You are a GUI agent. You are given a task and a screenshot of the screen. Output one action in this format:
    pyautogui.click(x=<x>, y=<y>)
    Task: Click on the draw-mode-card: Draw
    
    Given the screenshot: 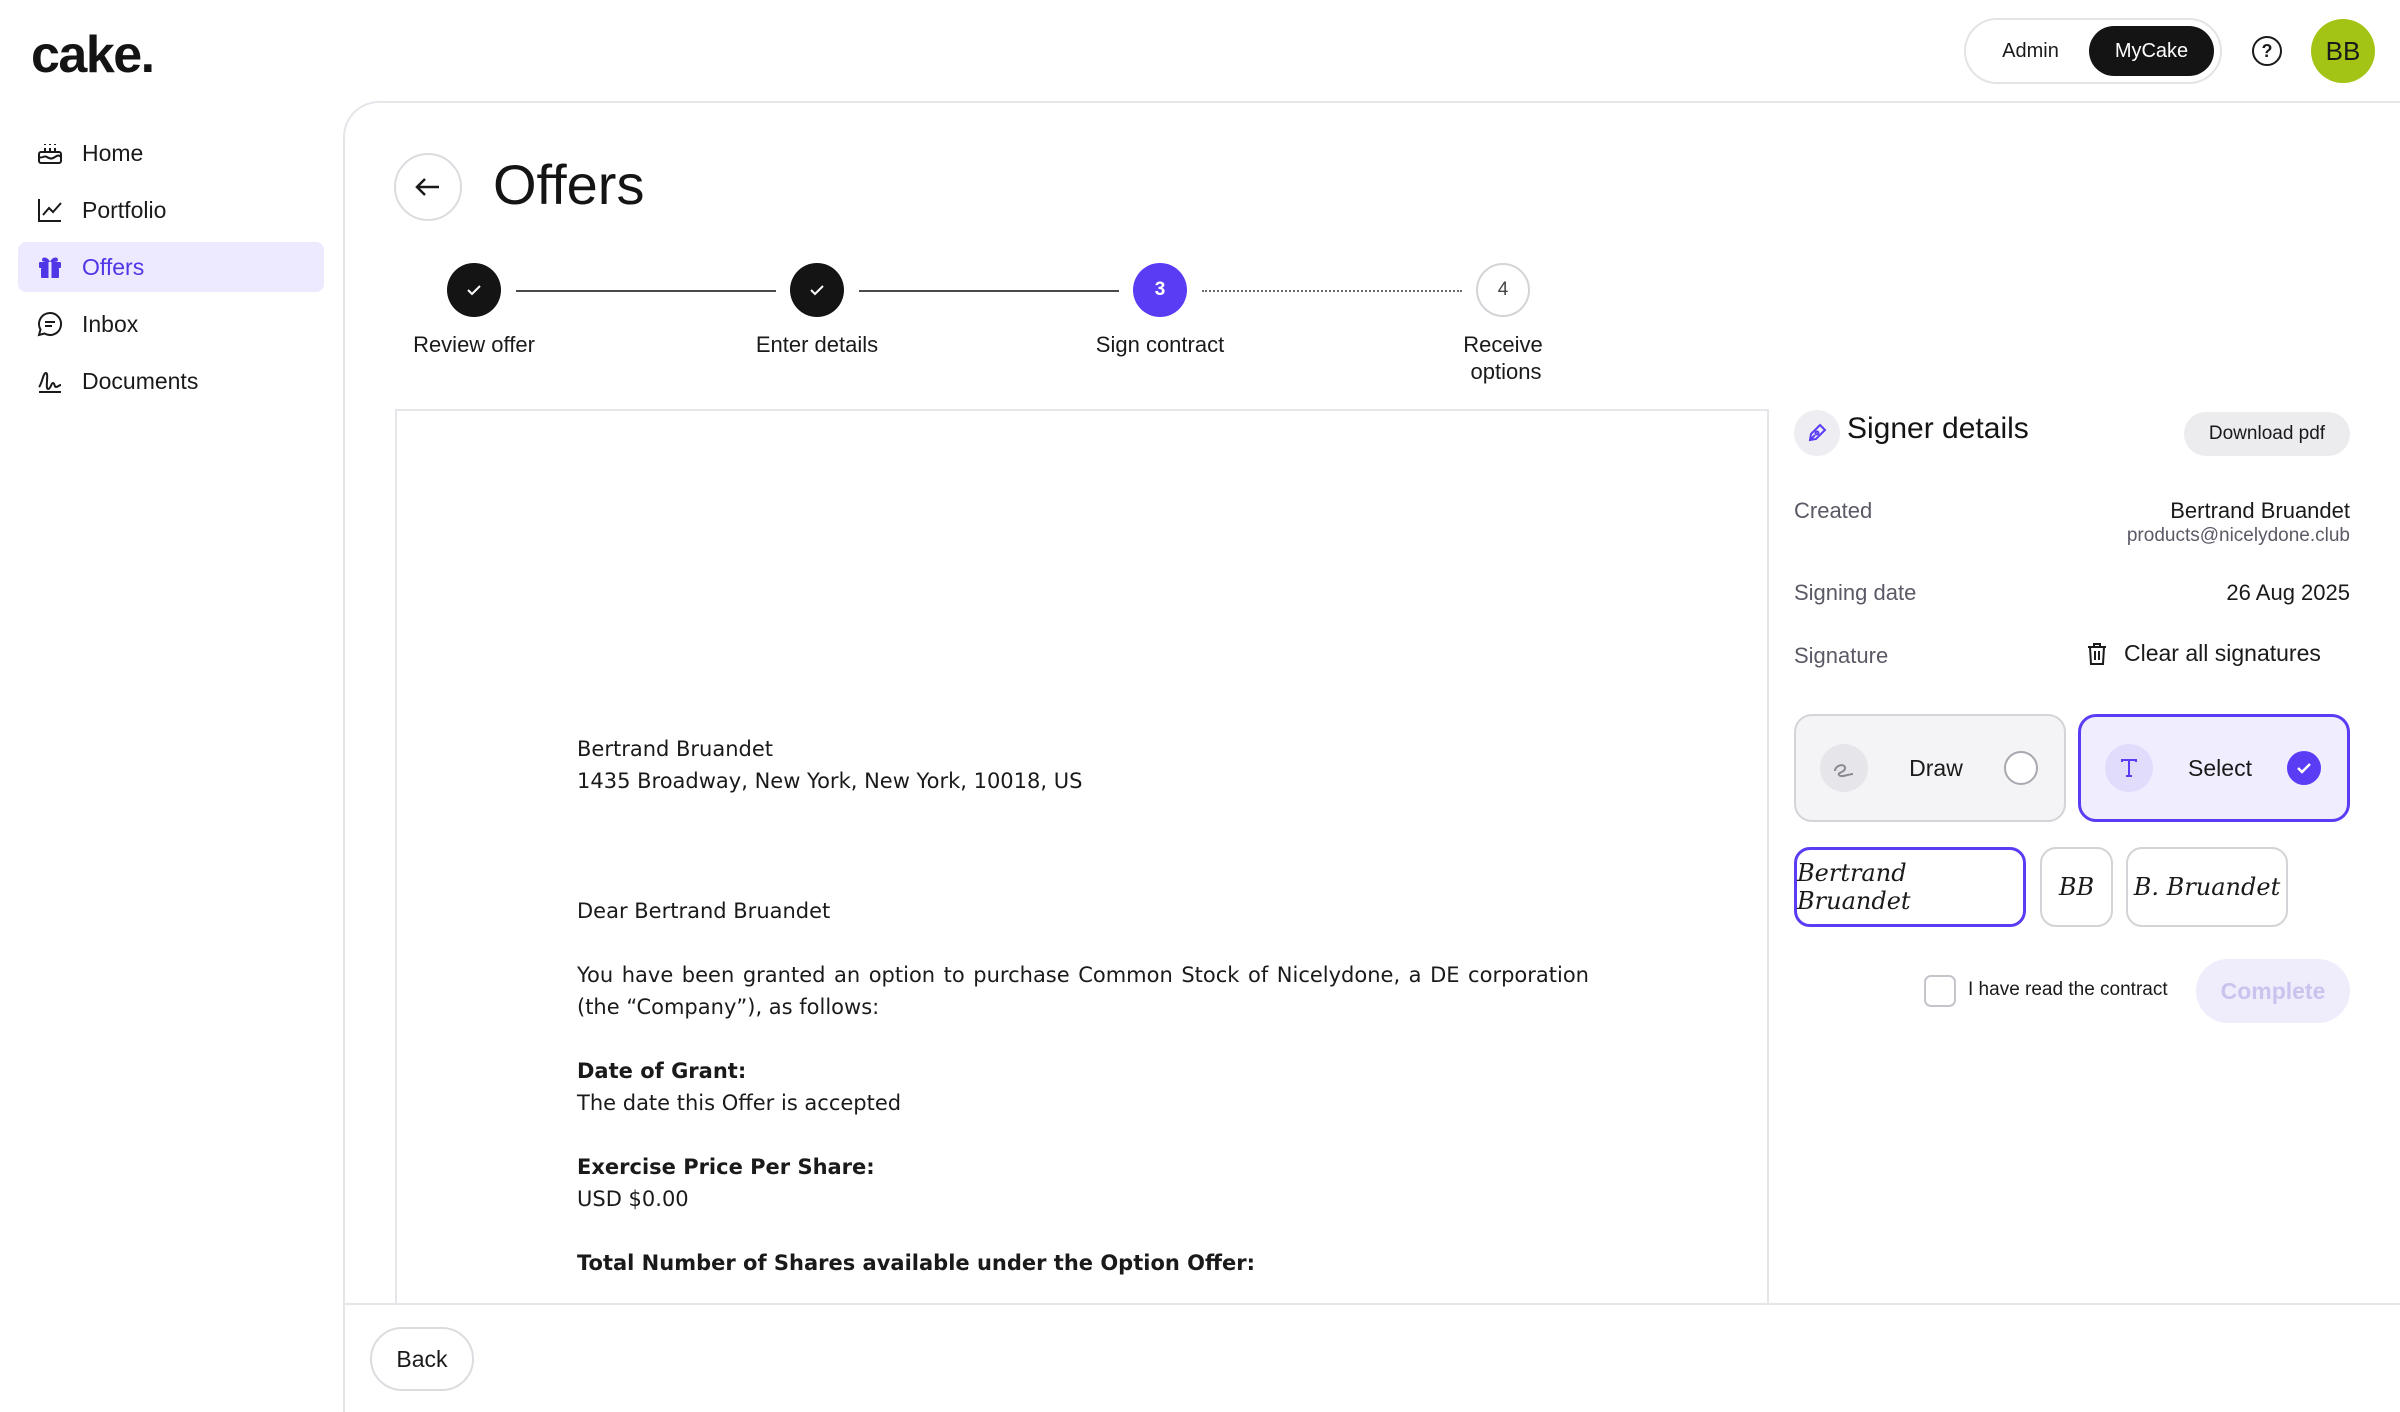 What is the action you would take?
    pyautogui.click(x=1930, y=768)
    